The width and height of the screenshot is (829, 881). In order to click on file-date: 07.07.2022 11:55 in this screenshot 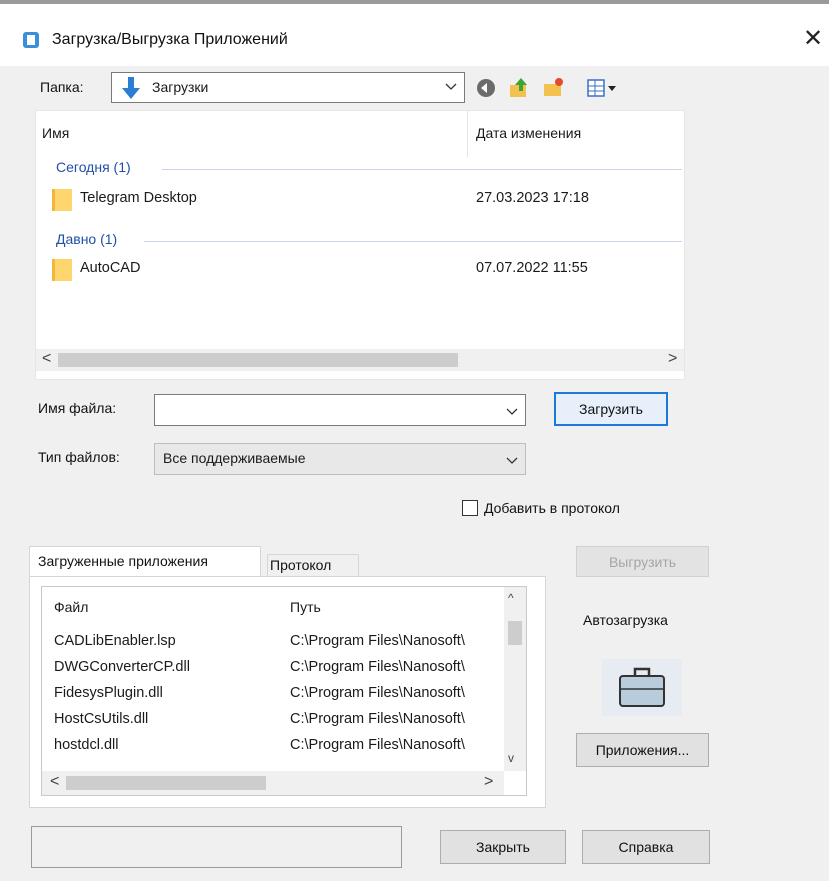, I will do `click(532, 268)`.